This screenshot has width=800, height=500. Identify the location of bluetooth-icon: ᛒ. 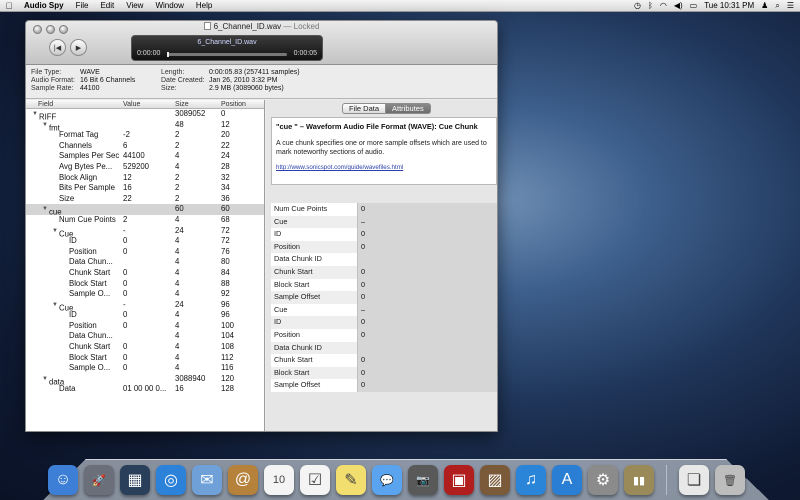
(650, 6).